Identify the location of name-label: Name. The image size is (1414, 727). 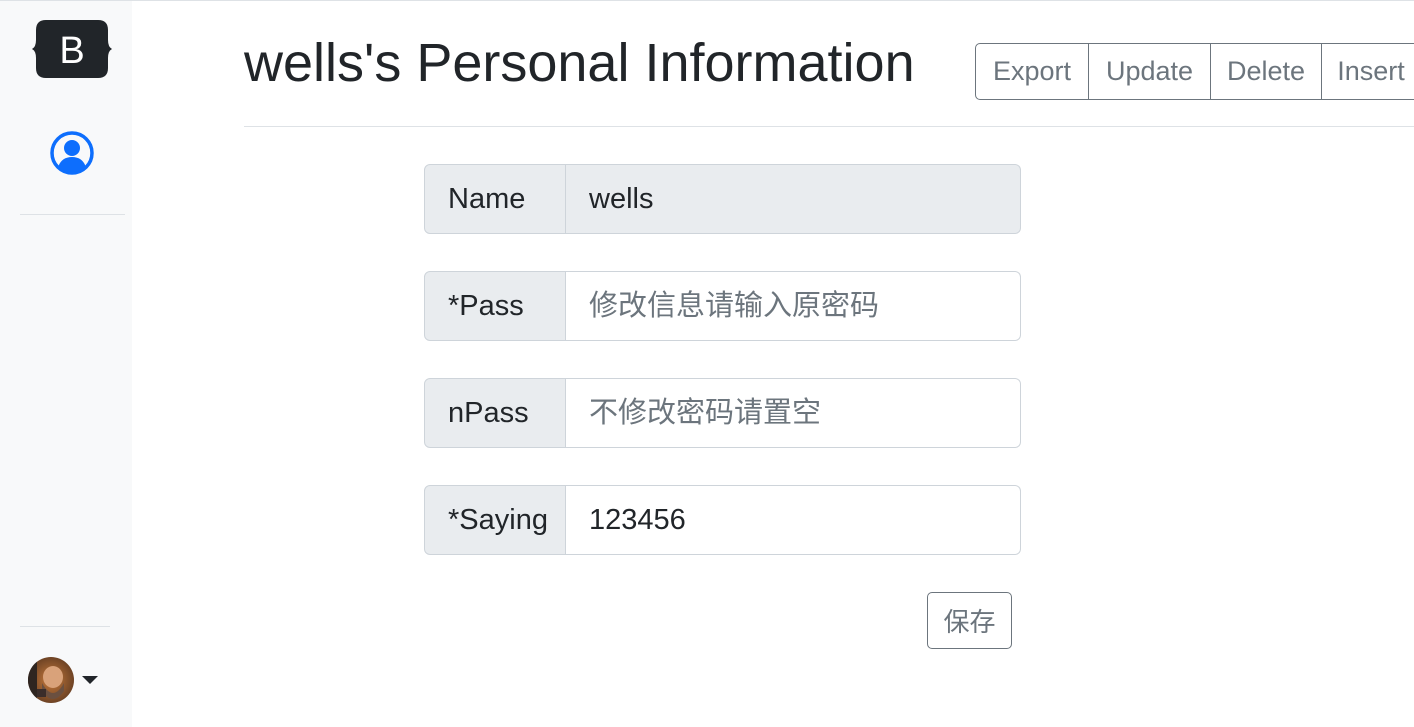
(495, 199).